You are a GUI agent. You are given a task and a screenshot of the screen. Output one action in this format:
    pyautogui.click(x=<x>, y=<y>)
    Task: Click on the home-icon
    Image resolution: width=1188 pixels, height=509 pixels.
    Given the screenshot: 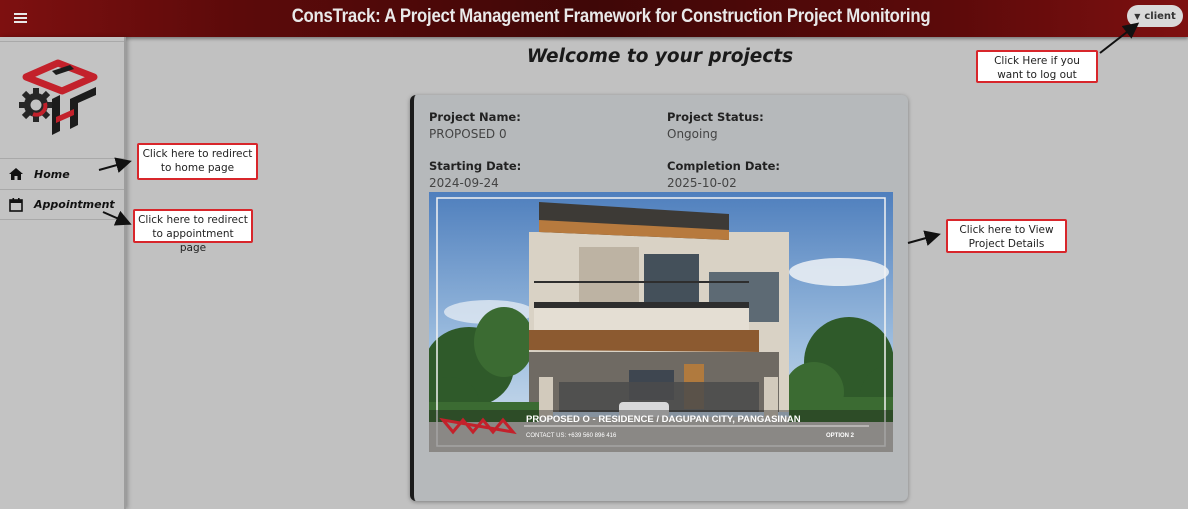 What is the action you would take?
    pyautogui.click(x=16, y=174)
    